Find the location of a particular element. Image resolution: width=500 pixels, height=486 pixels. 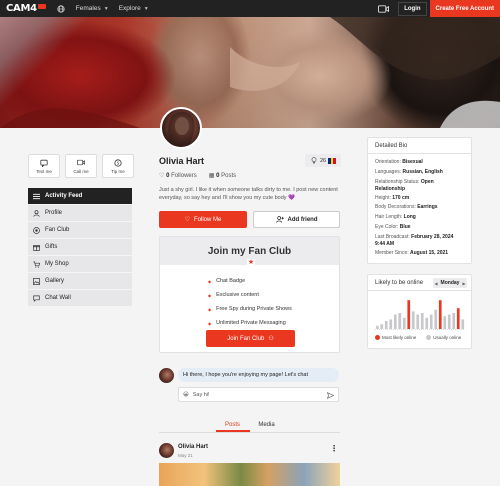

menu-gifts-label: Gifts is located at coordinates (51, 247).